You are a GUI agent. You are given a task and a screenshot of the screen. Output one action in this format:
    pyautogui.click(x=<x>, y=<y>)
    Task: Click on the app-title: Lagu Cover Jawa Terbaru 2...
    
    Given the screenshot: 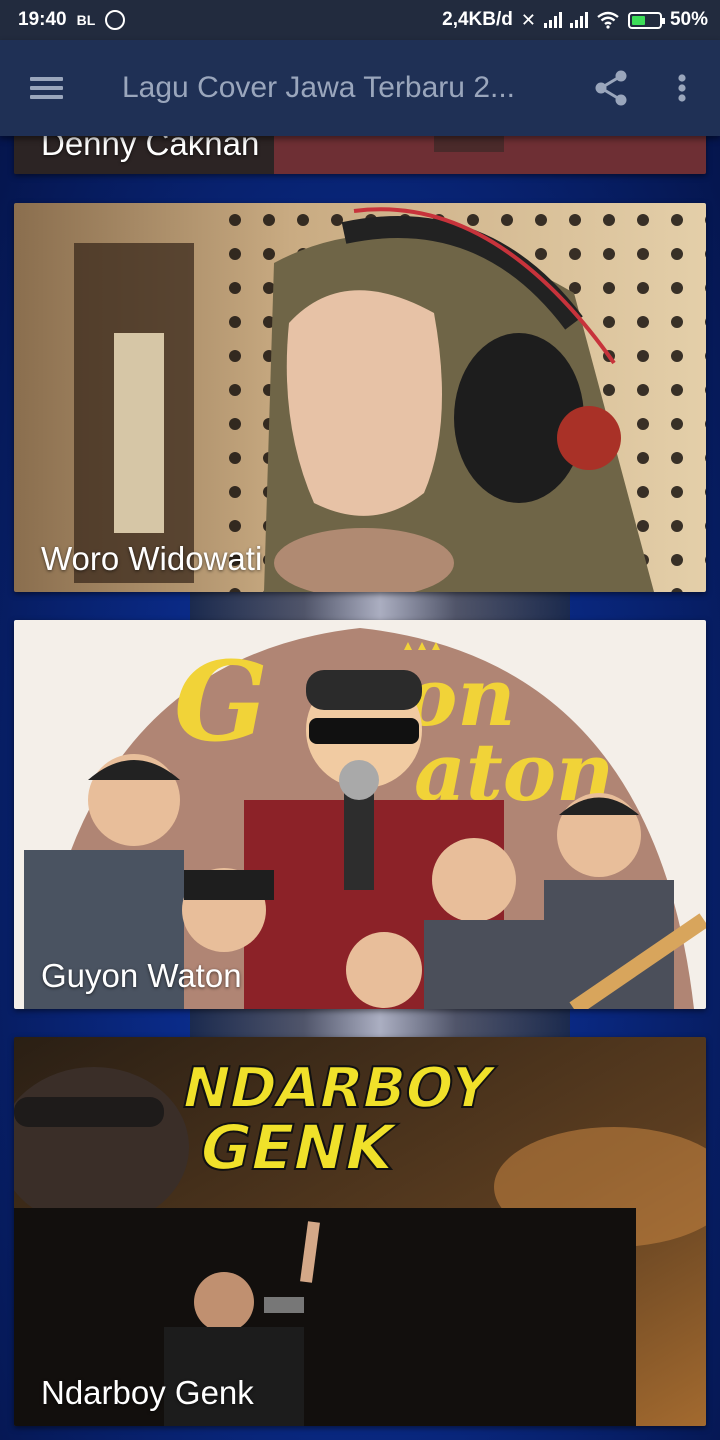 What is the action you would take?
    pyautogui.click(x=319, y=87)
    